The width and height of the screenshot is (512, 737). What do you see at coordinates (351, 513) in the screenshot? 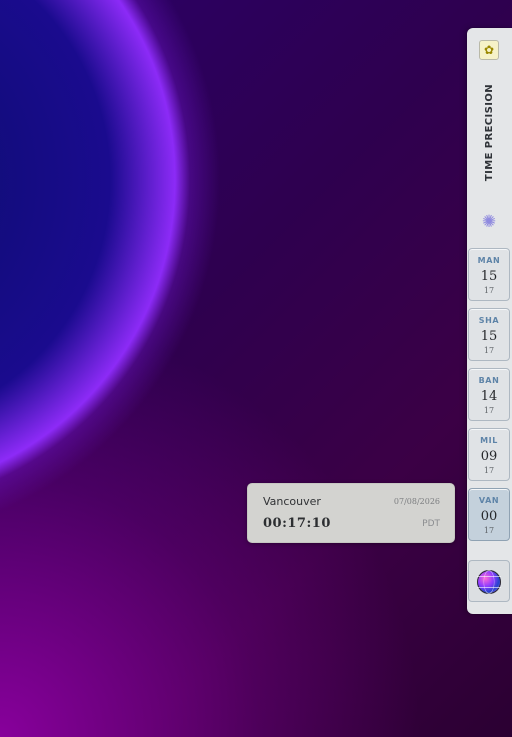
I see `city-time-tooltip: Vancouver 07/08/2026 00:17:10 PDT` at bounding box center [351, 513].